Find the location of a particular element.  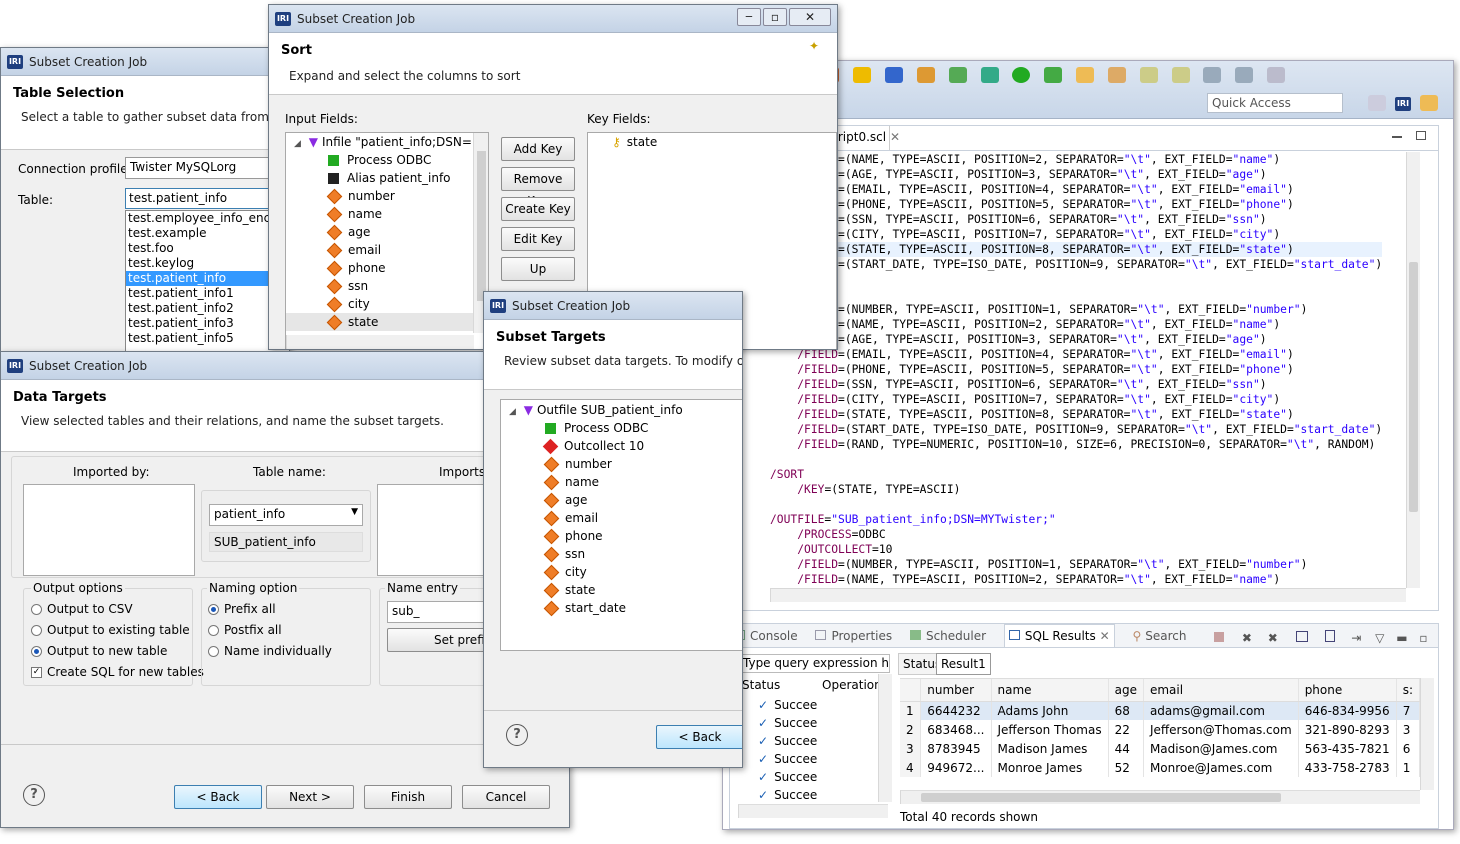

table-cell: 22 is located at coordinates (1126, 729).